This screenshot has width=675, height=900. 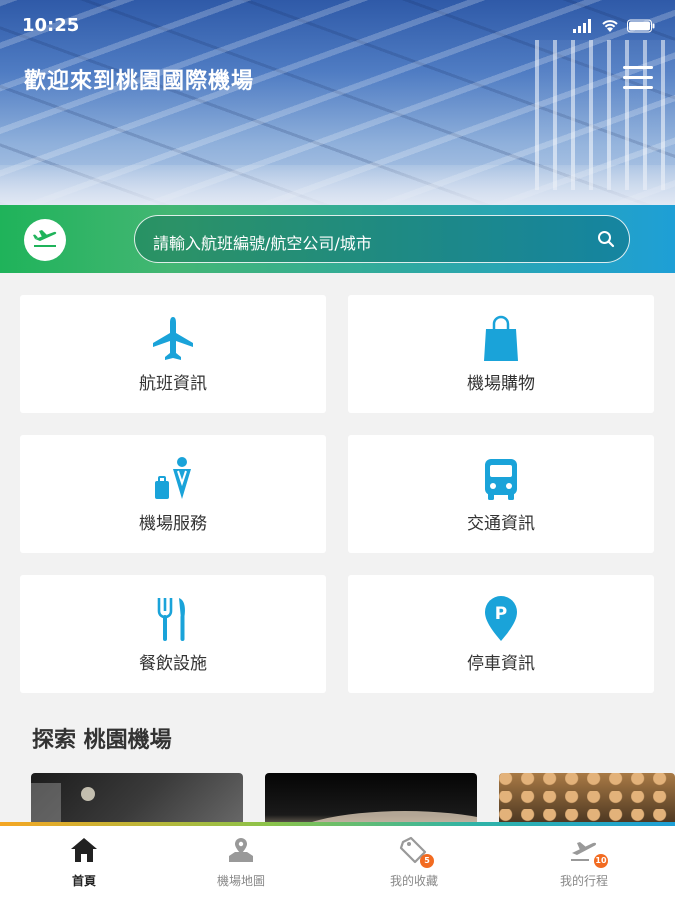 What do you see at coordinates (413, 881) in the screenshot?
I see `tab-label: 我的收藏` at bounding box center [413, 881].